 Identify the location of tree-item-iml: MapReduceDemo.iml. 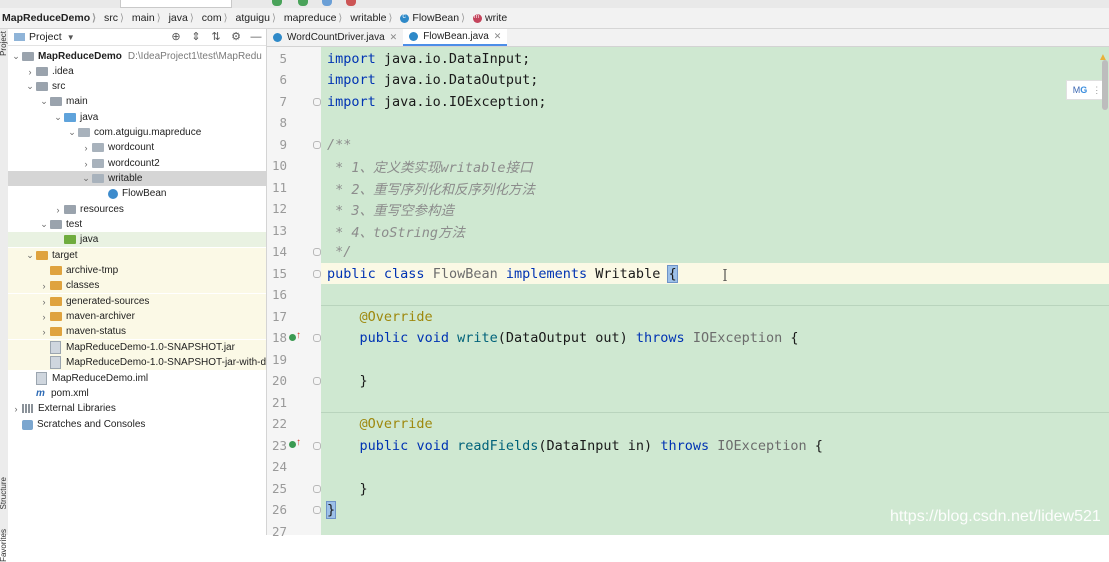
(137, 378).